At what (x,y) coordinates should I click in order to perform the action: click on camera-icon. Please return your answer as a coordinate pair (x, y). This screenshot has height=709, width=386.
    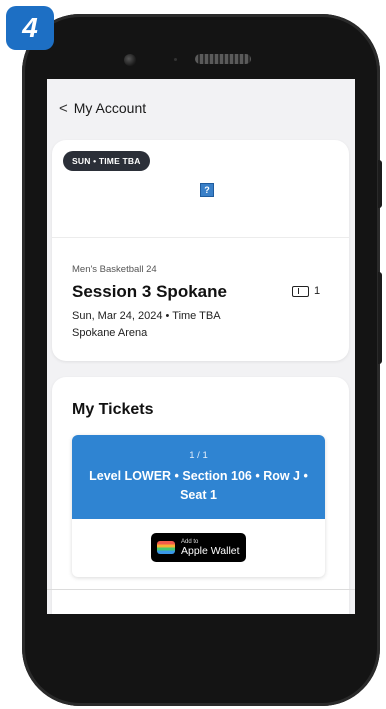
    Looking at the image, I should click on (130, 60).